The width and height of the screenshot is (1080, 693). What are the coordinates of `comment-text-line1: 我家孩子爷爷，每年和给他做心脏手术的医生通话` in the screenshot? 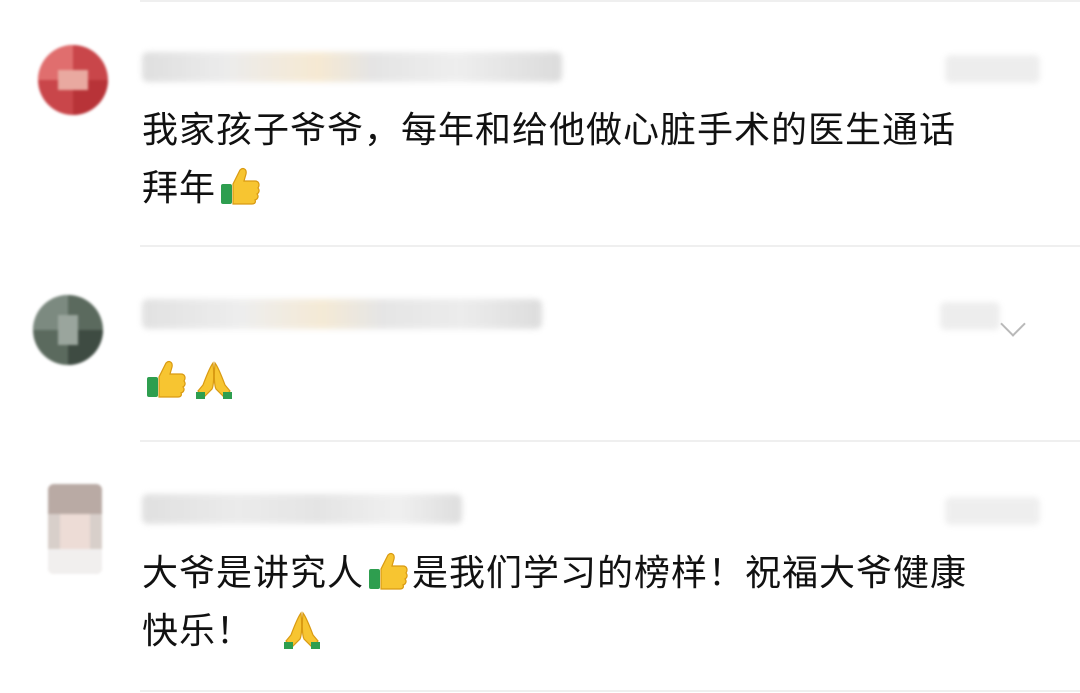 It's located at (549, 130).